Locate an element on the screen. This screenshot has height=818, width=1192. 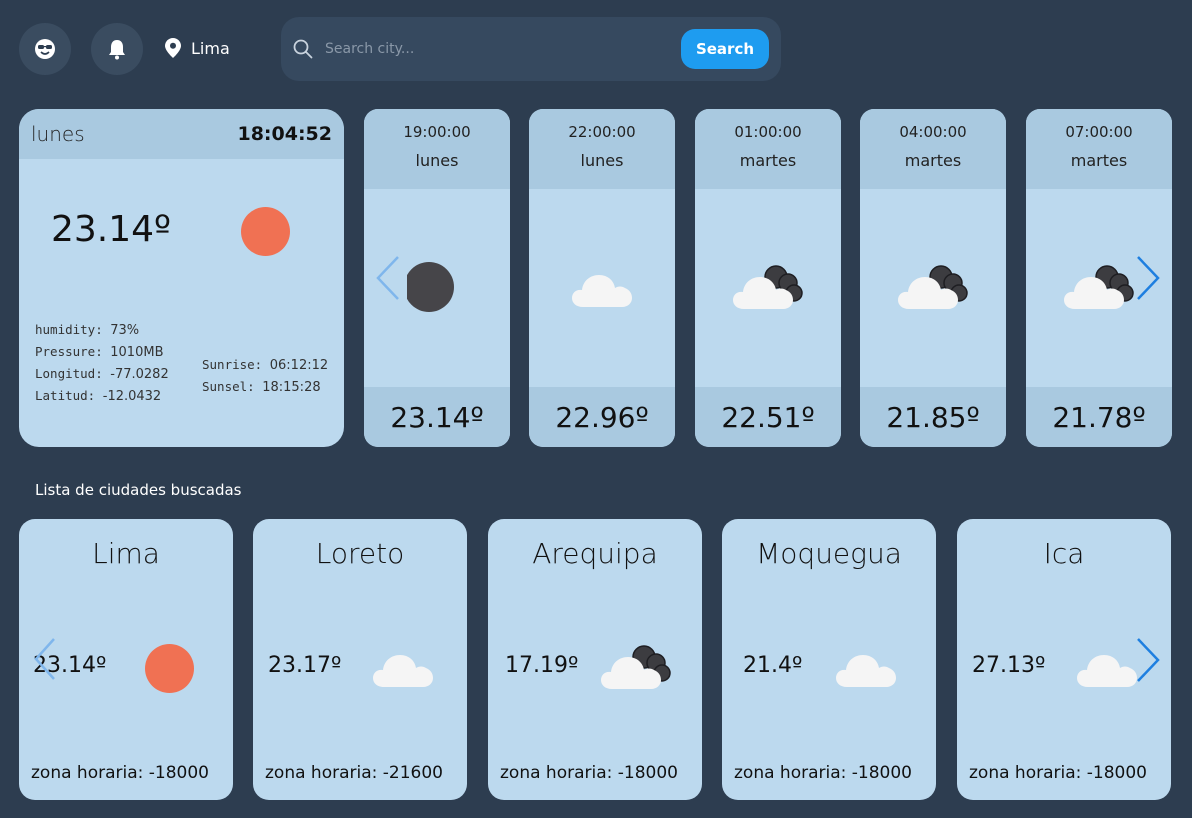
stat-sunrise: Sunrise: 06:12:12 is located at coordinates (265, 365).